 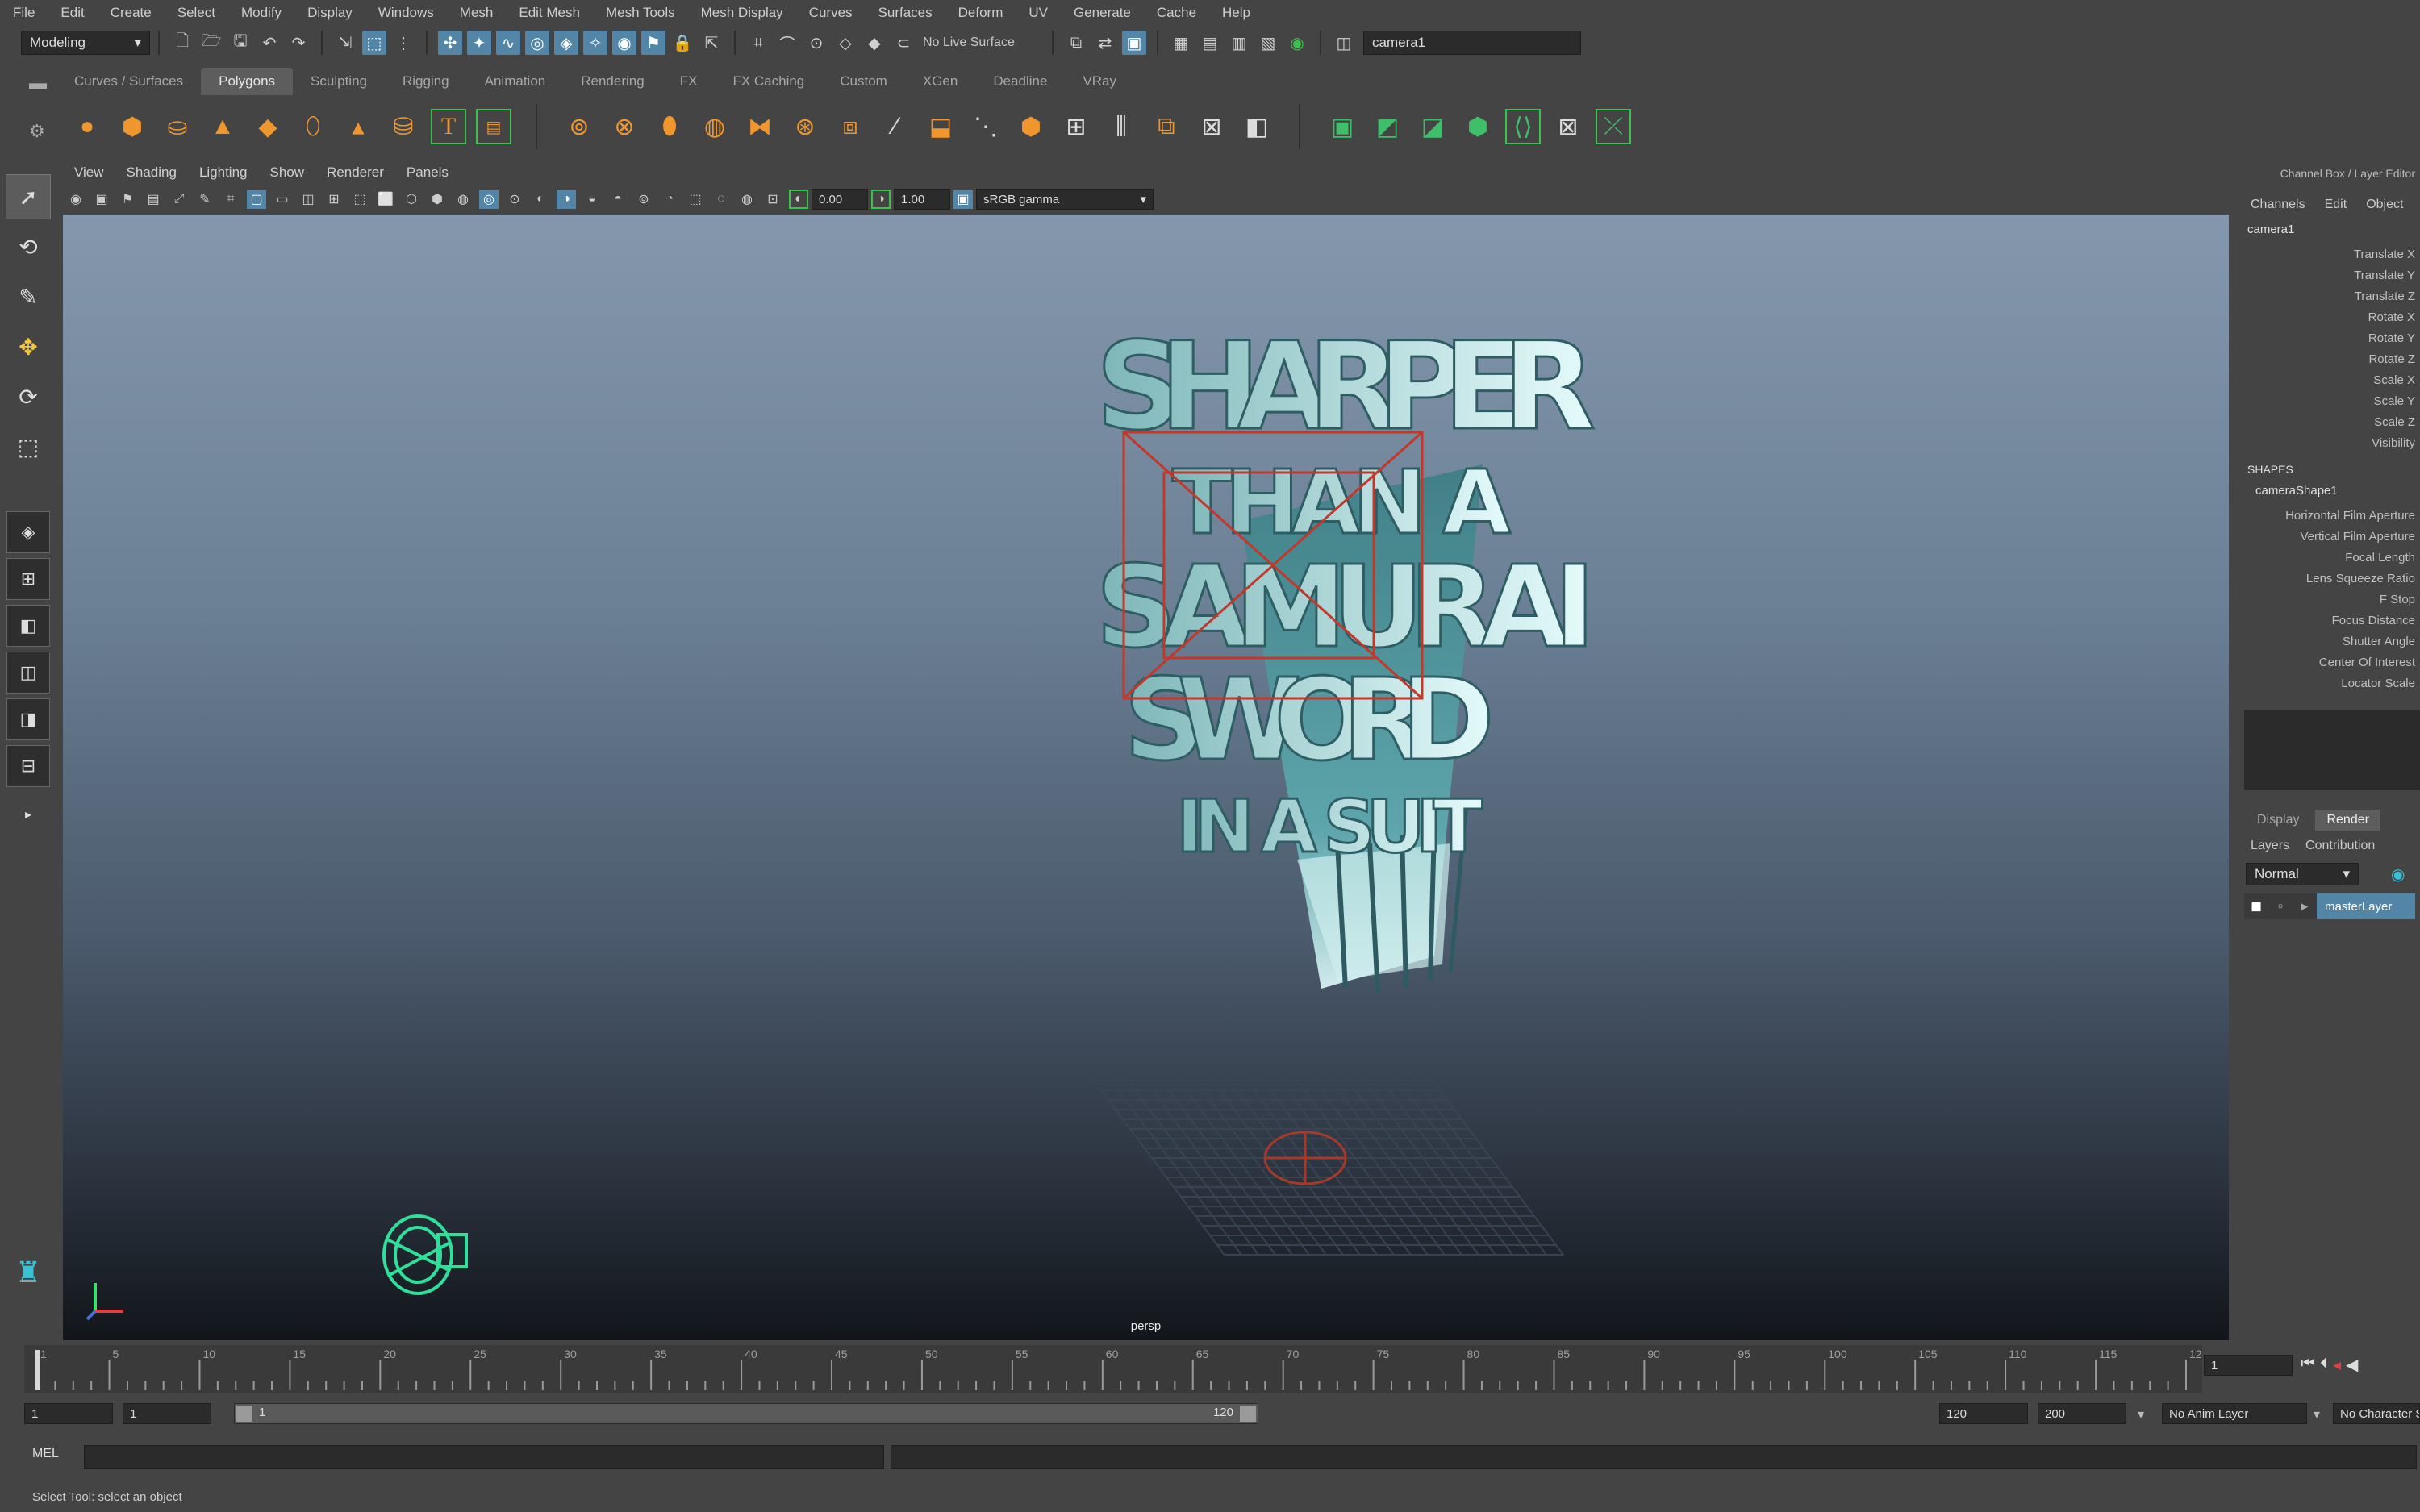 I want to click on menu-item-mesh-tools: Mesh Tools, so click(x=640, y=13).